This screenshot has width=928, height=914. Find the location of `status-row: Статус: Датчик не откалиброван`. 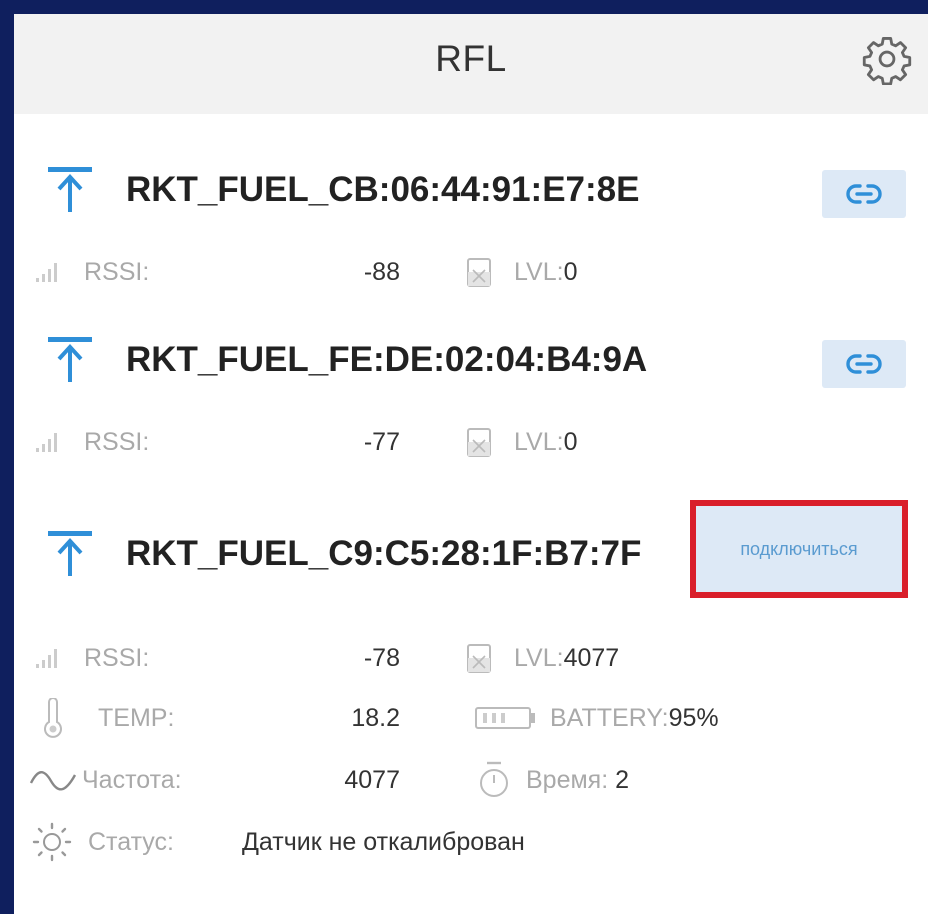

status-row: Статус: Датчик не откалиброван is located at coordinates (471, 842).